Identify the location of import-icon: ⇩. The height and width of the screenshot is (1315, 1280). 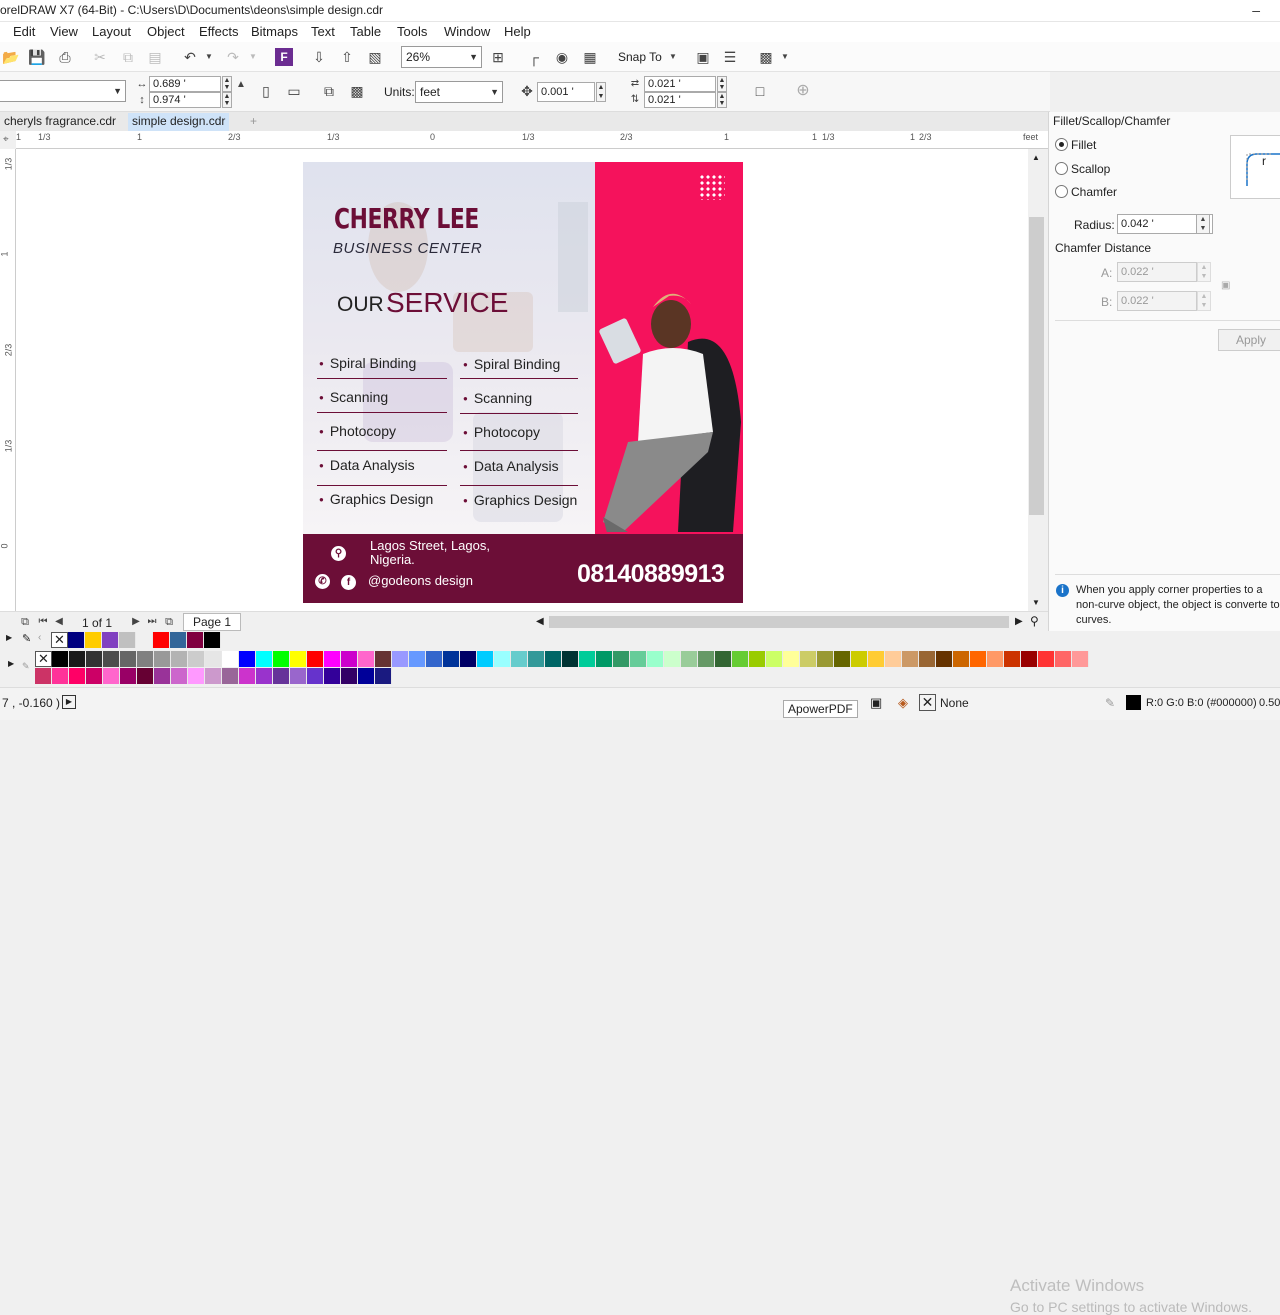
(319, 57).